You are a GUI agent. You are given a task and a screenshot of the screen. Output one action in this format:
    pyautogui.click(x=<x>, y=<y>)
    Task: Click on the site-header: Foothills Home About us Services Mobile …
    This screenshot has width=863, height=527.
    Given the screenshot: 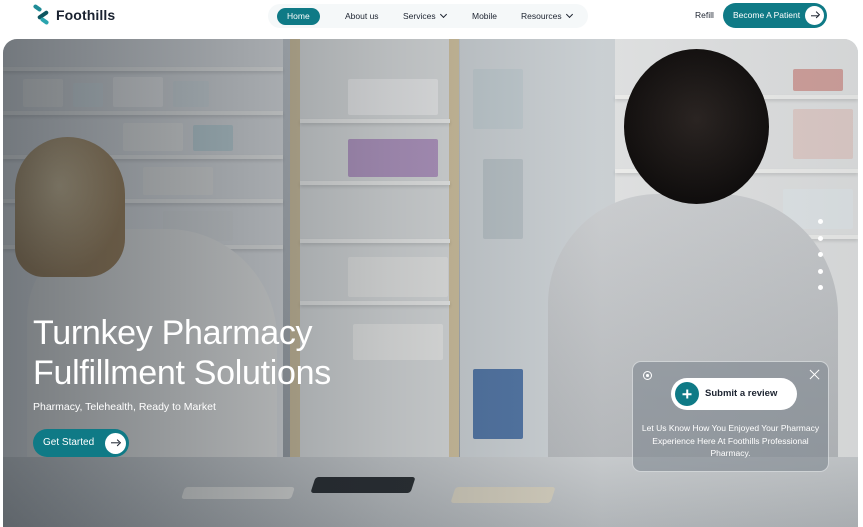 What is the action you would take?
    pyautogui.click(x=431, y=17)
    